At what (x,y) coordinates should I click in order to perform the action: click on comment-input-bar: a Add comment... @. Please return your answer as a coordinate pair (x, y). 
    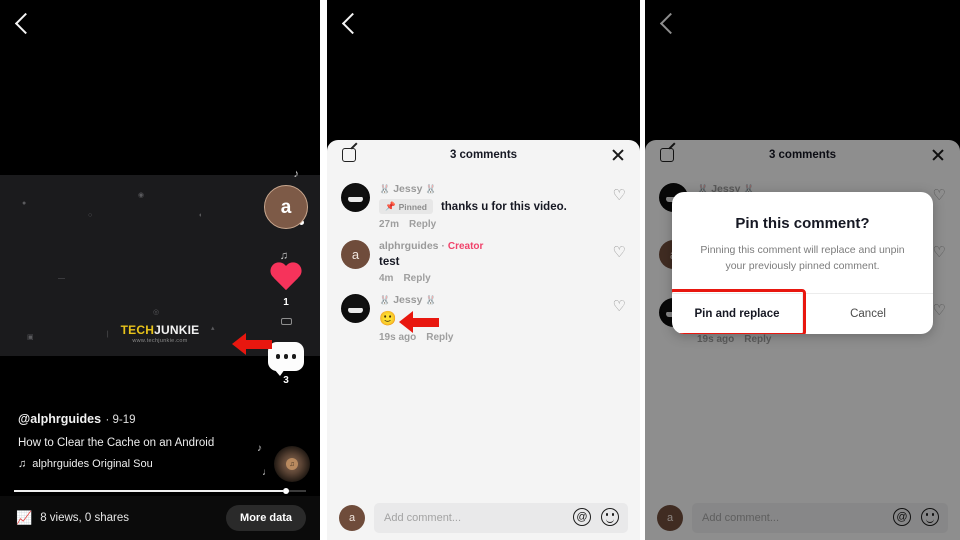
    Looking at the image, I should click on (483, 518).